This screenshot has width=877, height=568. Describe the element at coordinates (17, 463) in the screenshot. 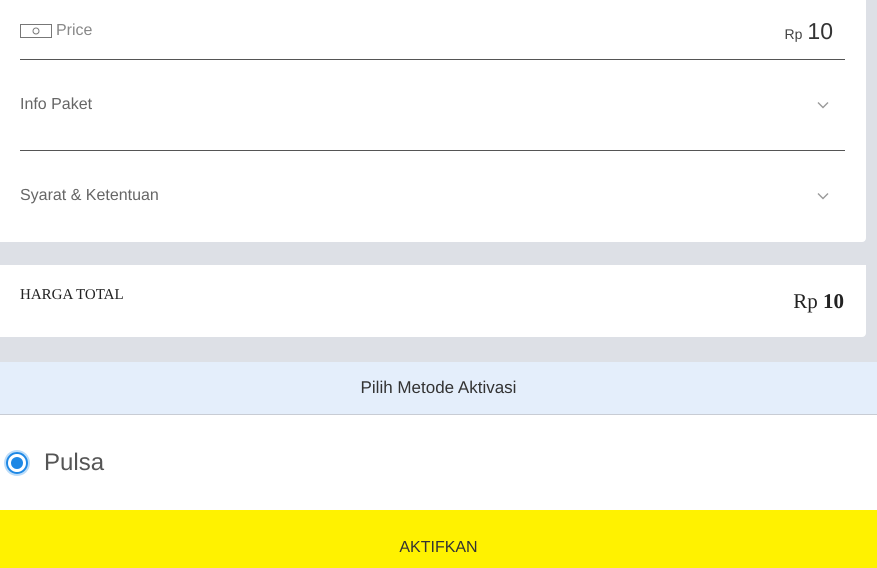

I see `radio-button` at that location.